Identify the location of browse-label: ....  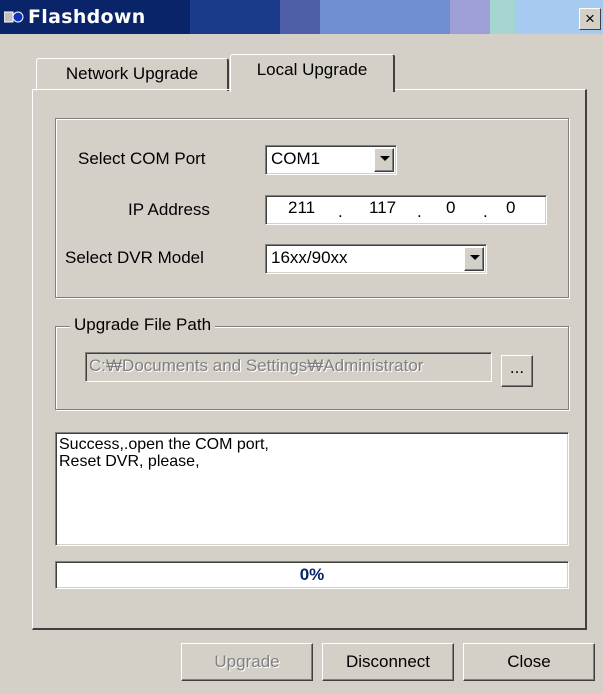
(517, 367).